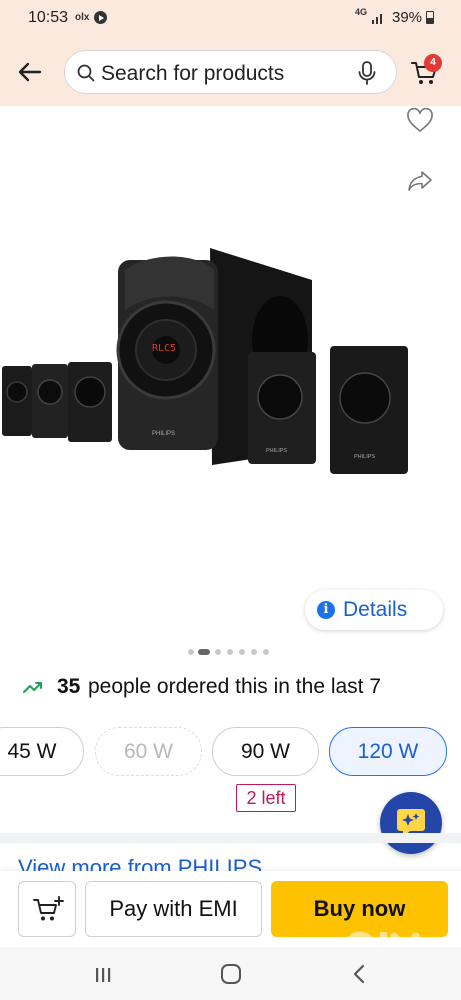  I want to click on recents-icon, so click(103, 975).